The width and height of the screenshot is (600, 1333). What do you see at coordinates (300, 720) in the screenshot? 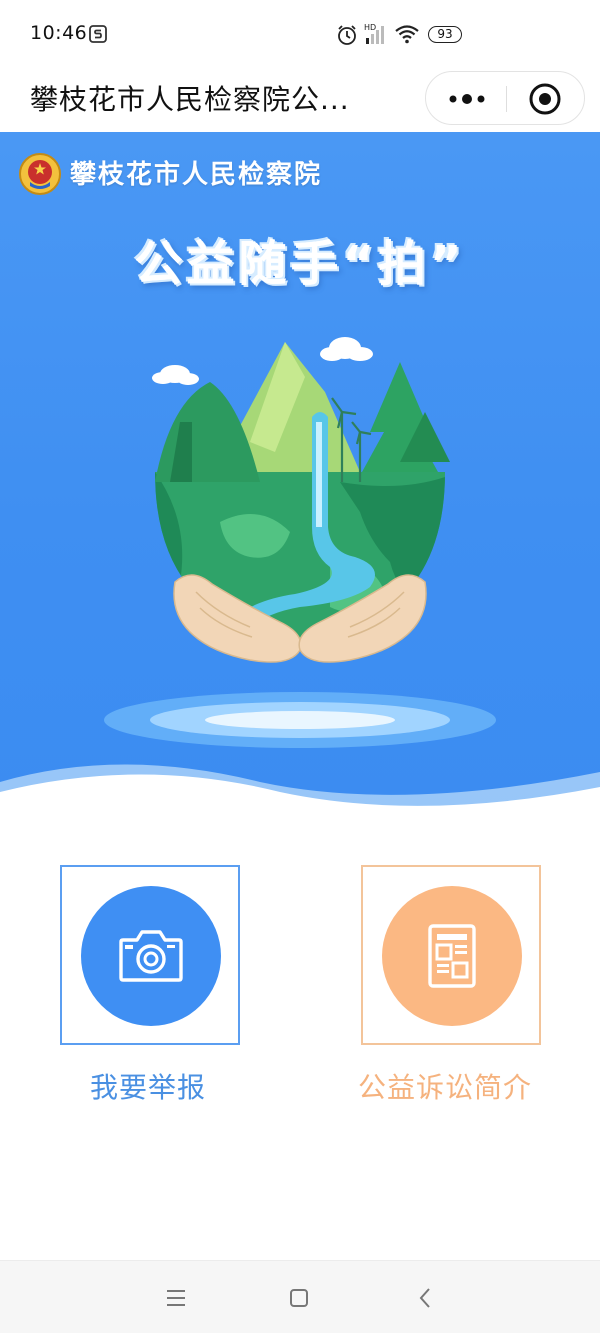
I see `light-pool` at bounding box center [300, 720].